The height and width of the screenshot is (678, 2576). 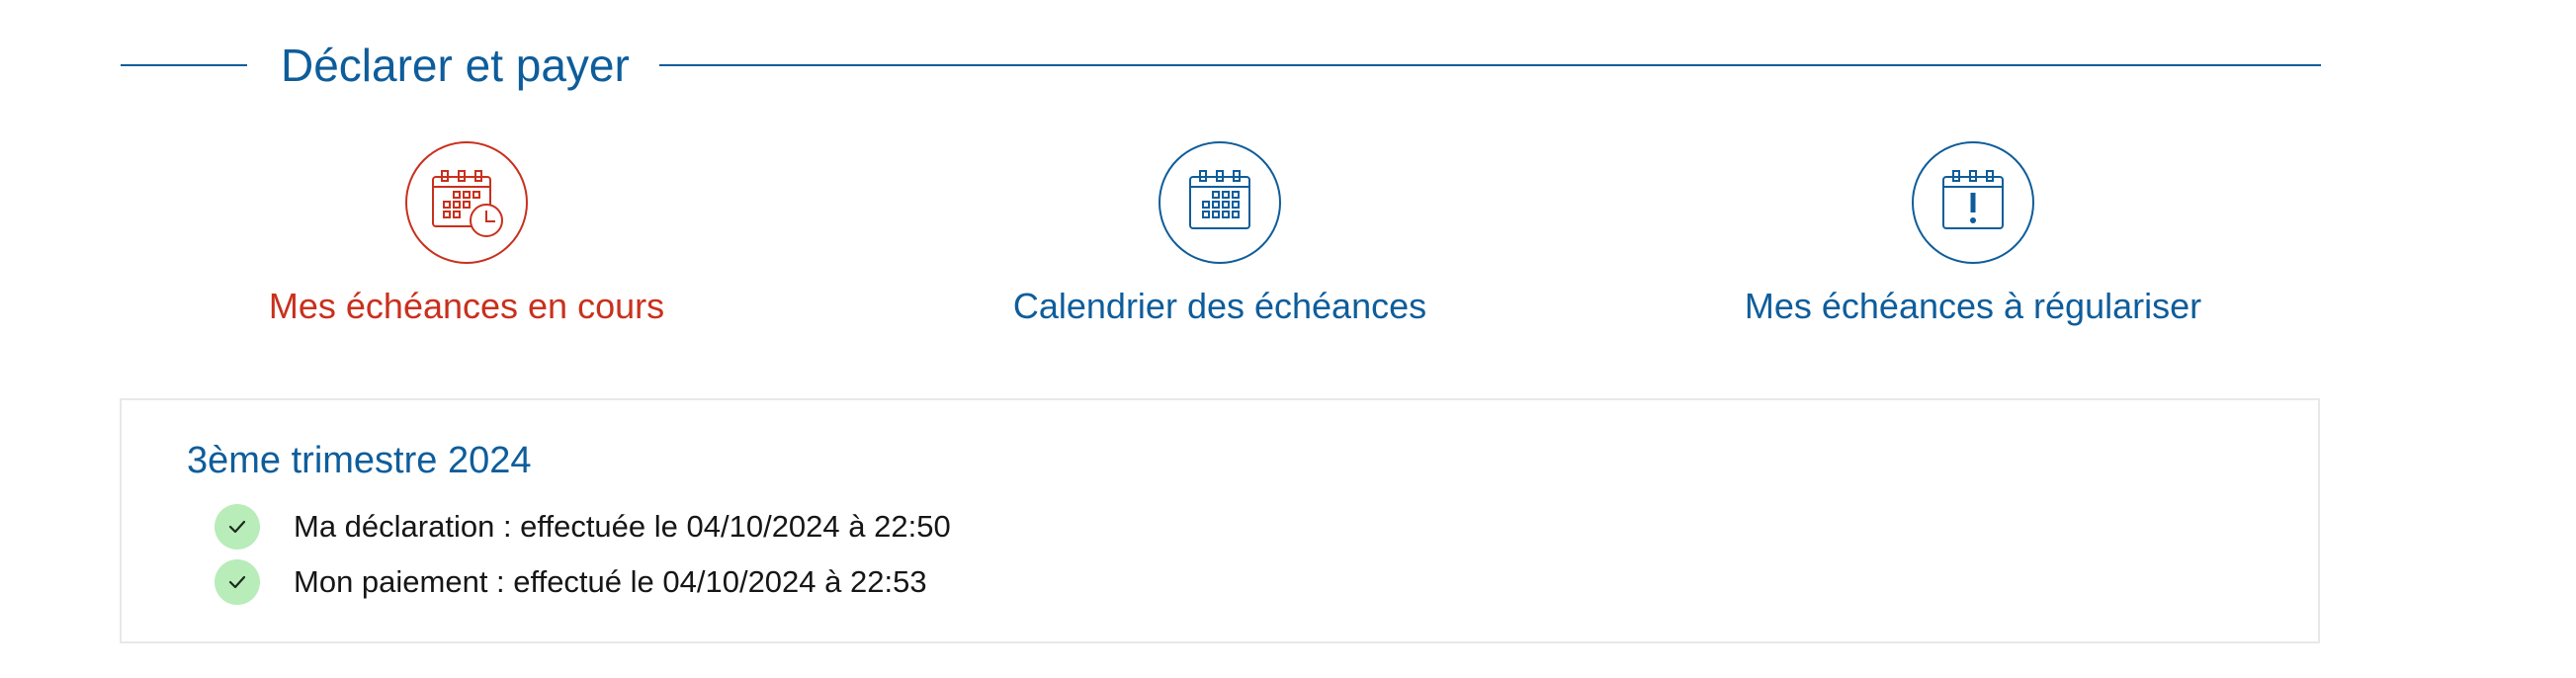 I want to click on nav-current-deadlines: Mes échéances en cours, so click(x=467, y=234).